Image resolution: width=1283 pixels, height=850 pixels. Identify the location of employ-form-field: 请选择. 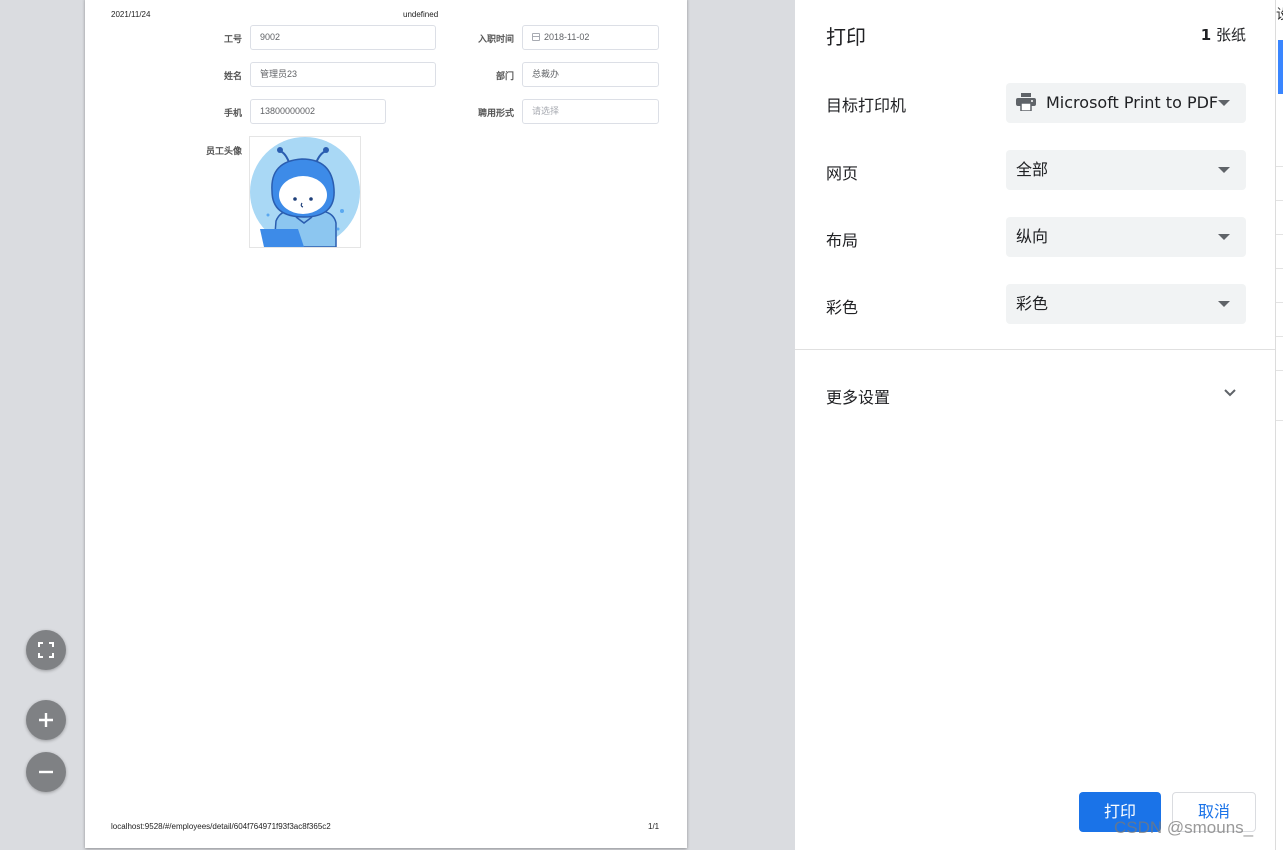
(590, 111).